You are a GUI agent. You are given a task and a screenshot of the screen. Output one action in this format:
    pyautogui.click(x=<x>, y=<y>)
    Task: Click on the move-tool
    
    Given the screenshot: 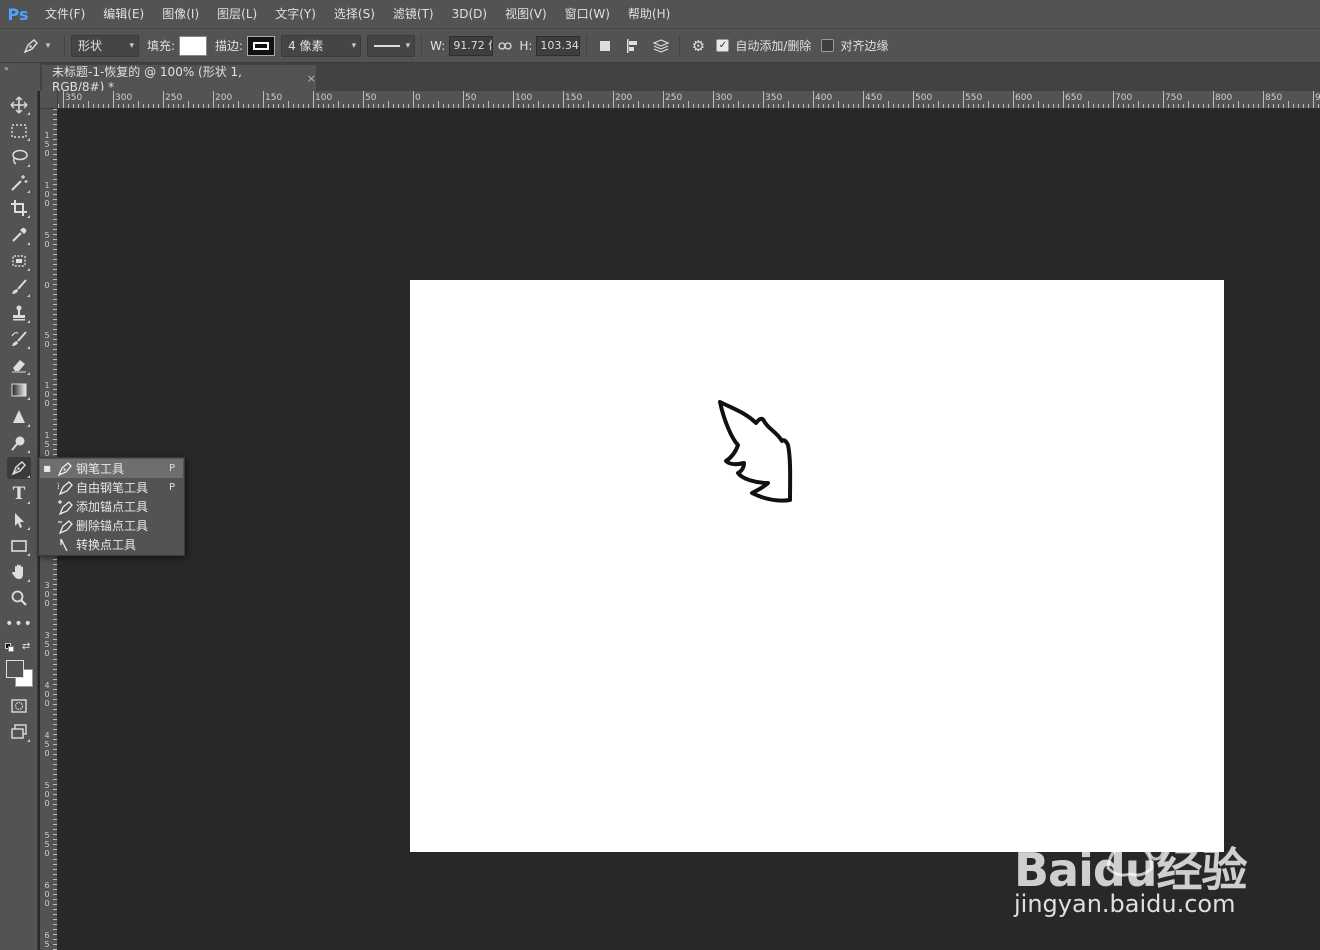 What is the action you would take?
    pyautogui.click(x=19, y=105)
    